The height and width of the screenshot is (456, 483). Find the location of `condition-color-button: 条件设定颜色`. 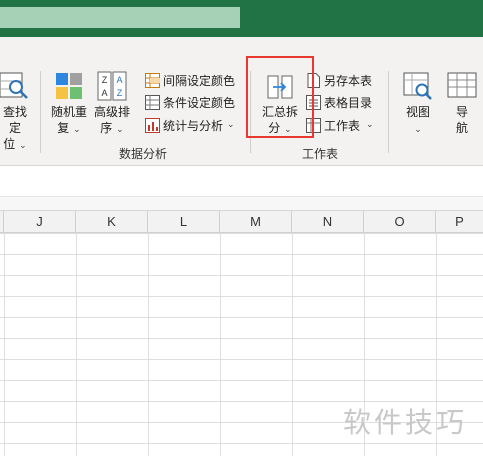

condition-color-button: 条件设定颜色 is located at coordinates (190, 102).